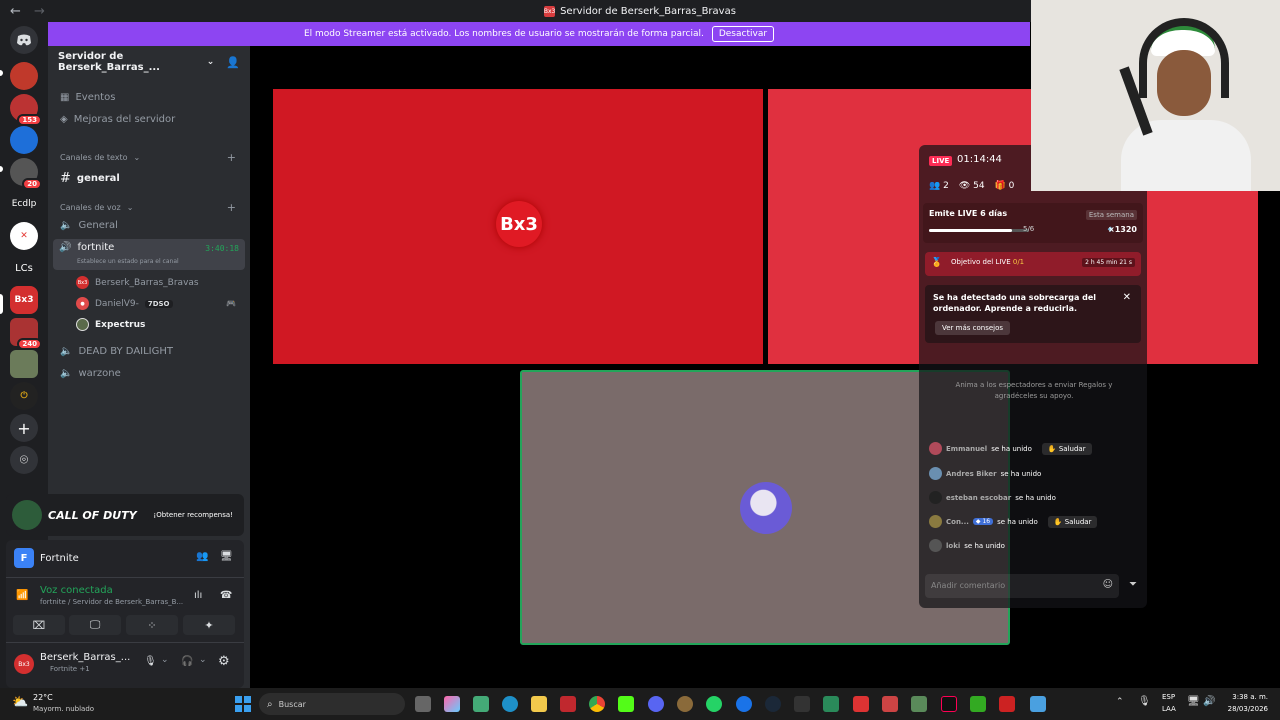 This screenshot has width=1280, height=720. Describe the element at coordinates (1127, 297) in the screenshot. I see `close-icon: ✕` at that location.